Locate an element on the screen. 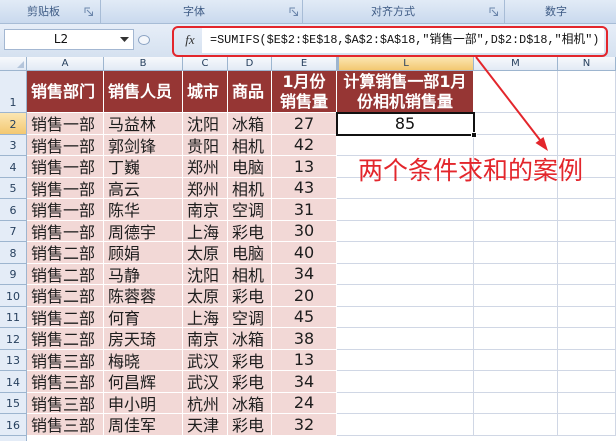 The height and width of the screenshot is (441, 616). cell-C14: 武汉 is located at coordinates (205, 382).